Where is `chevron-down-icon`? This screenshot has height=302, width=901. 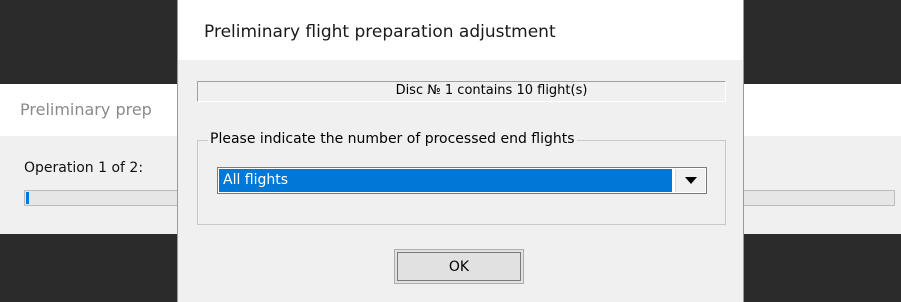 chevron-down-icon is located at coordinates (691, 180).